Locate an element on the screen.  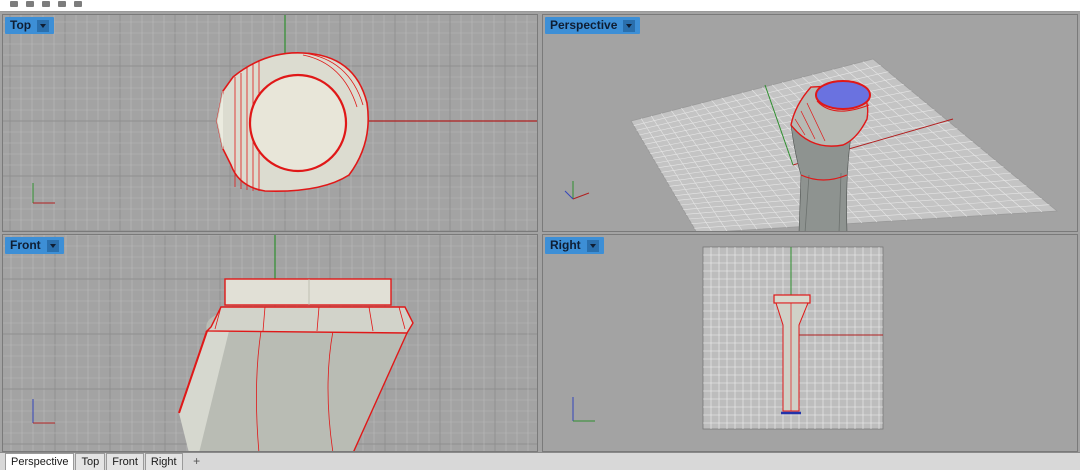
viewport-tab-bar: Perspective Top Front Right + is located at coordinates (540, 461).